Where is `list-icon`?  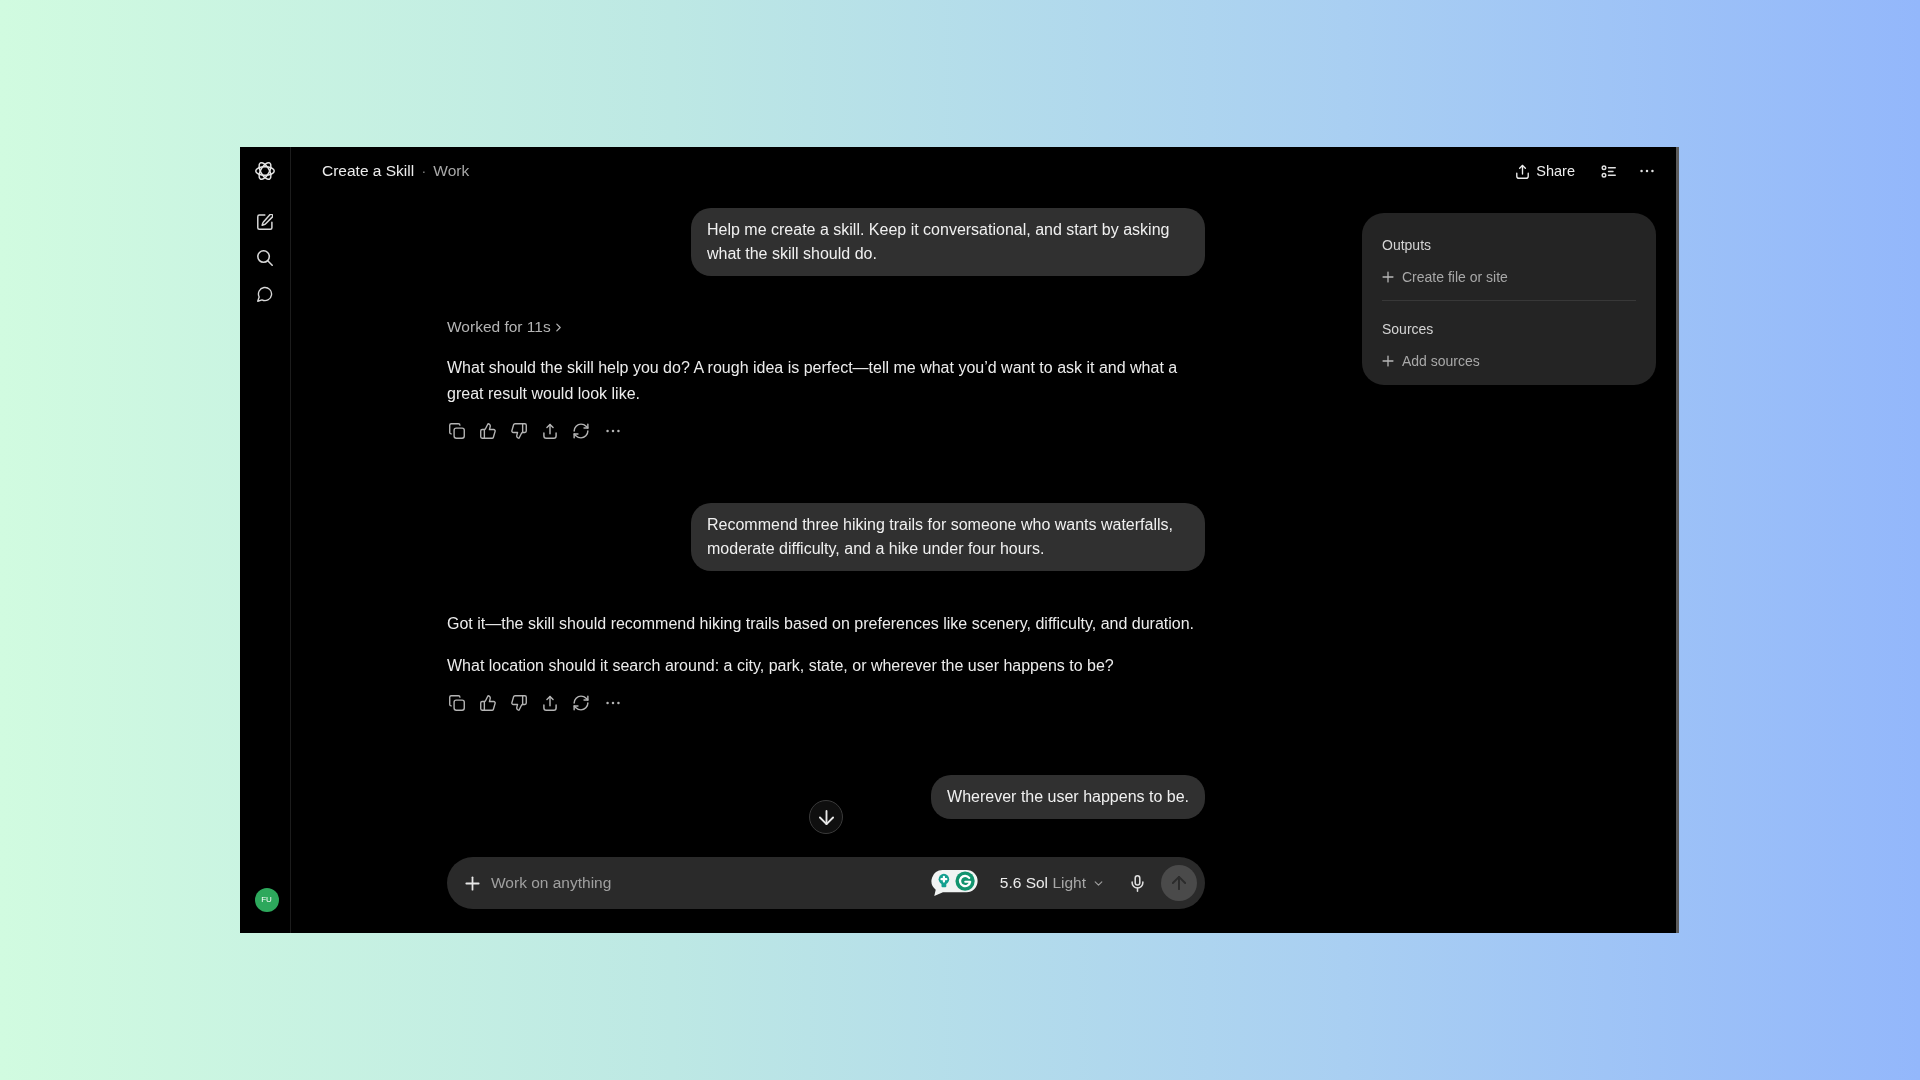
list-icon is located at coordinates (1608, 171).